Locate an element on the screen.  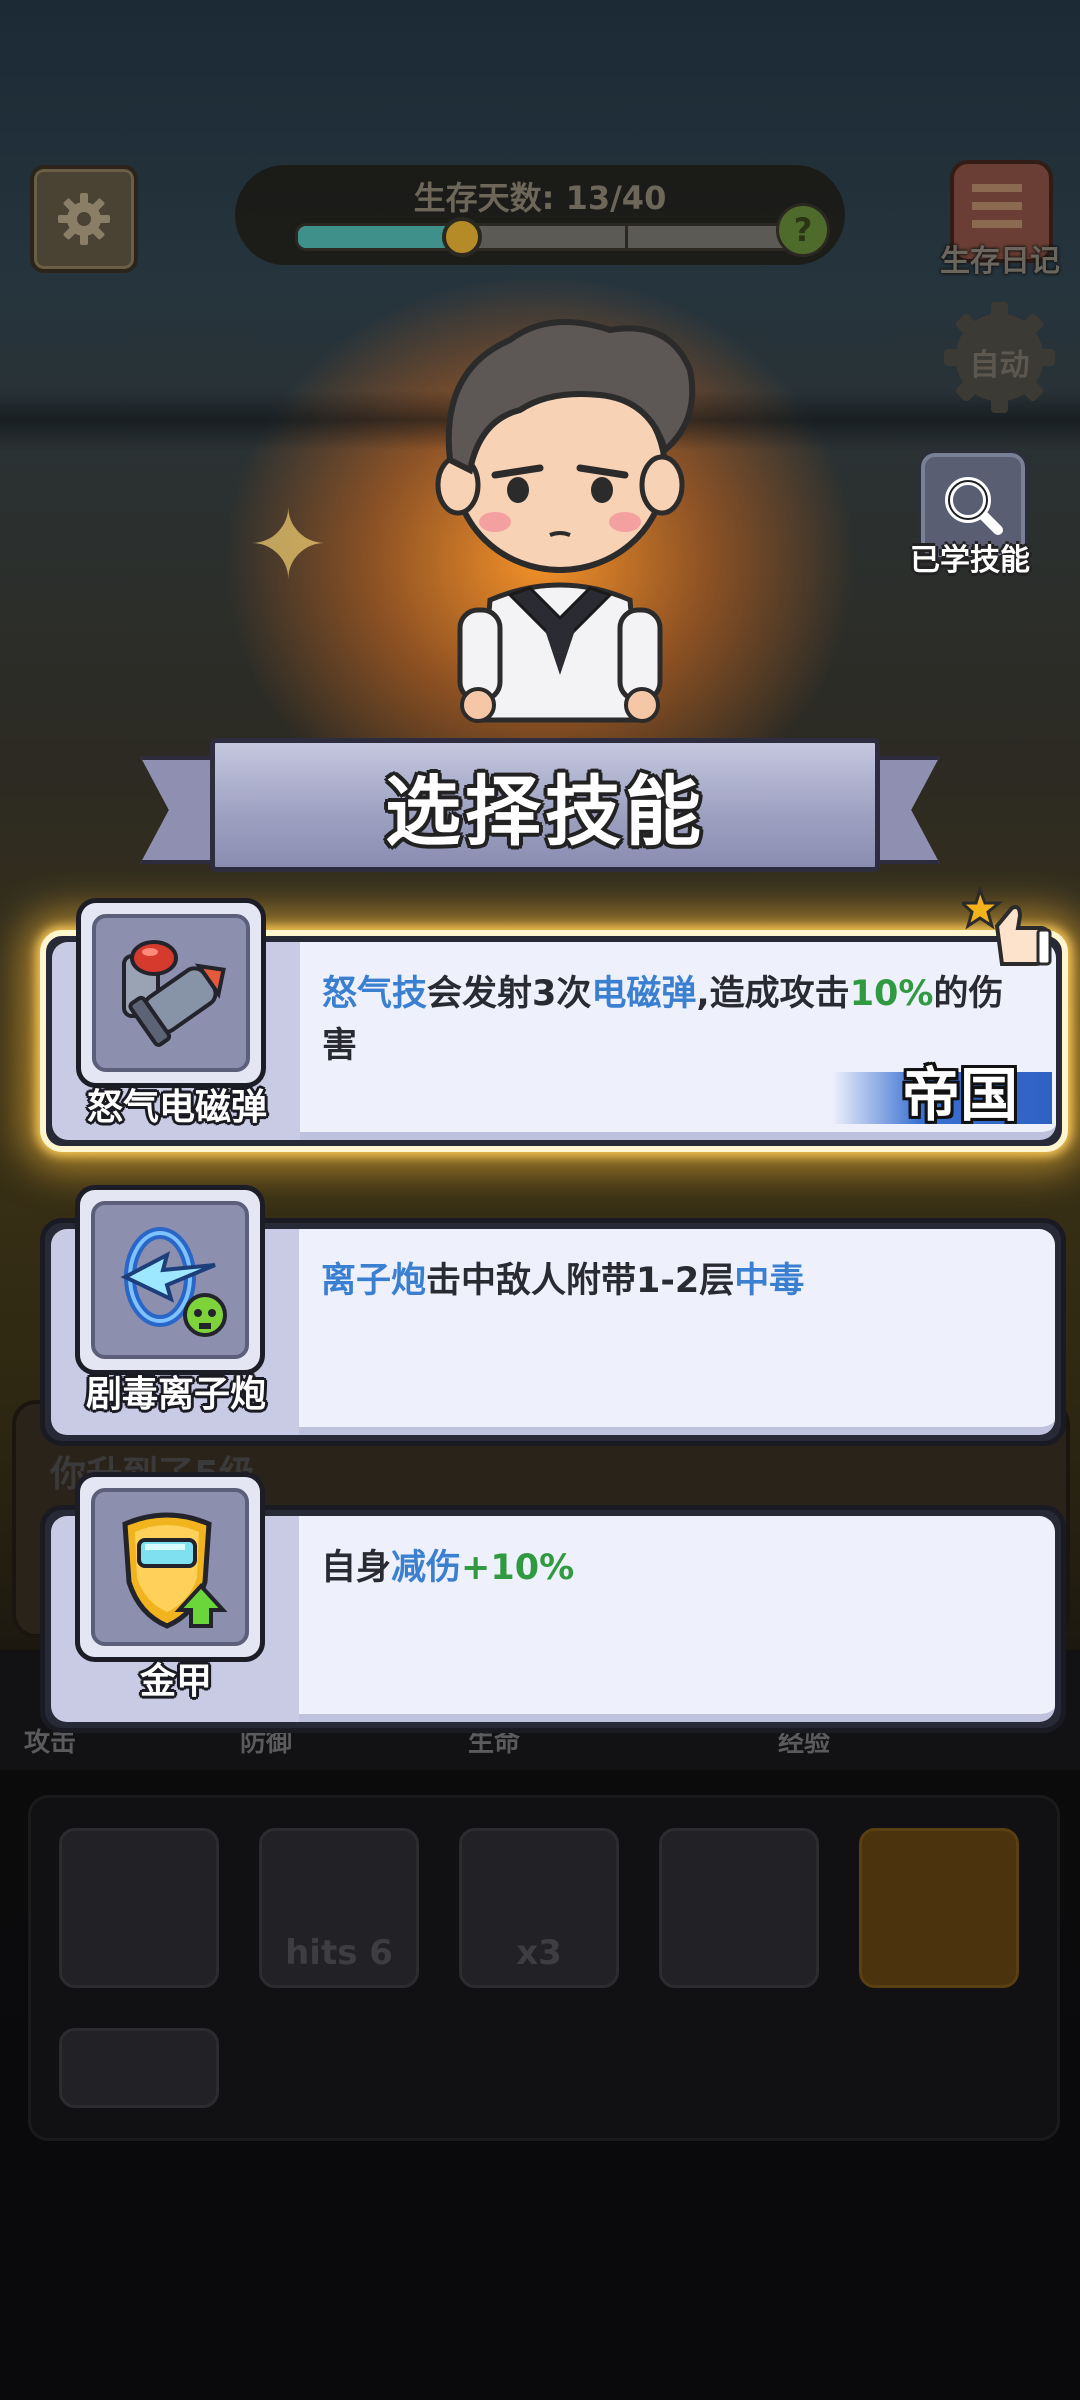
description-segment: 自身 is located at coordinates (356, 1568).